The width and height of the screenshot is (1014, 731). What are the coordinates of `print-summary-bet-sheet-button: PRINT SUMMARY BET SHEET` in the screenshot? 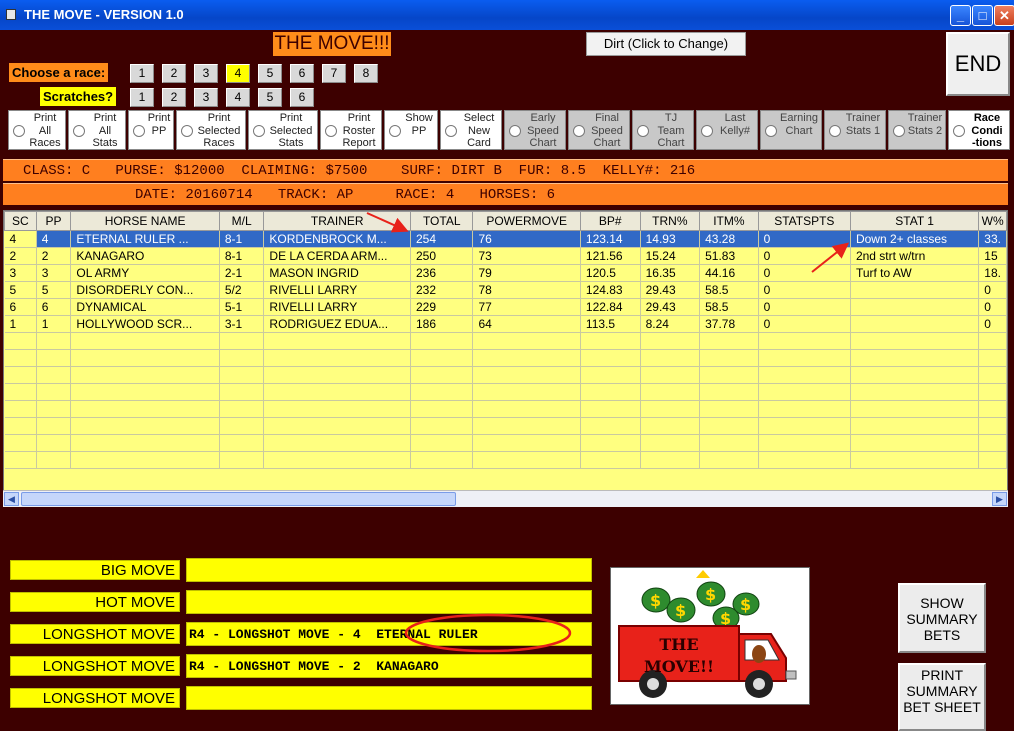 It's located at (942, 697).